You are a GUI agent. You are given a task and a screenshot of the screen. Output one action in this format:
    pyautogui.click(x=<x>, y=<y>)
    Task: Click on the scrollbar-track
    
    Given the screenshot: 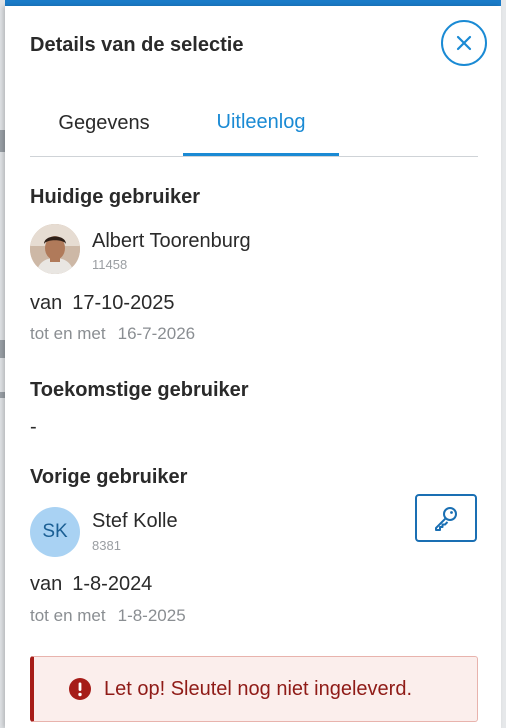 What is the action you would take?
    pyautogui.click(x=503, y=364)
    